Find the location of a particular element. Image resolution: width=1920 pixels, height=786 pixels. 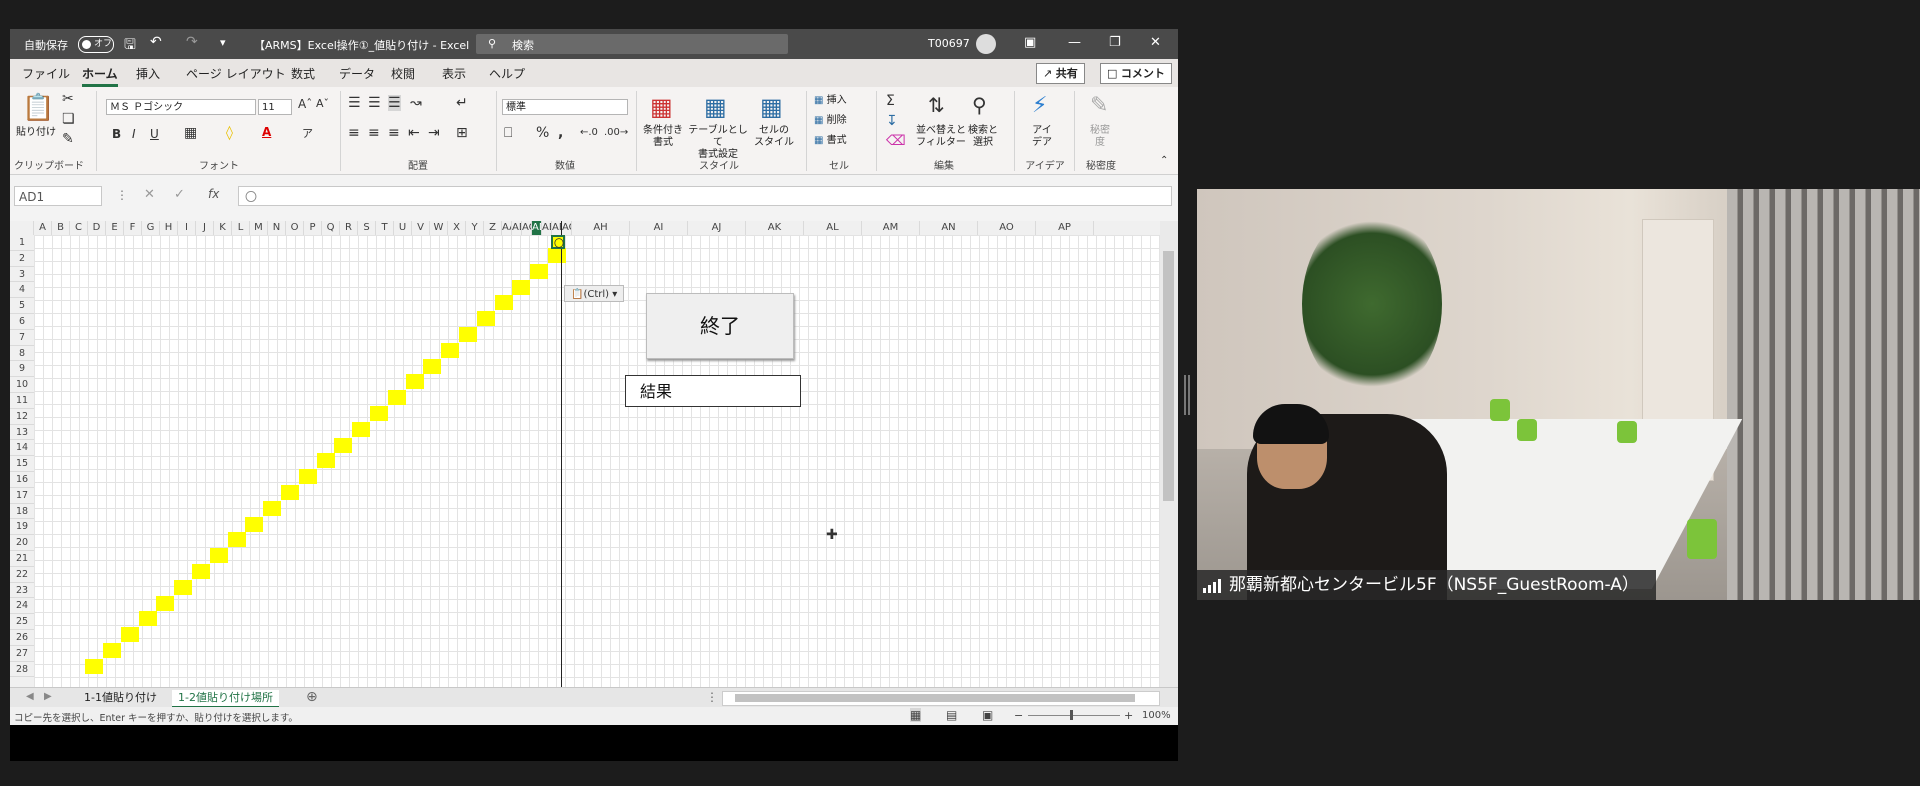

column-header: I is located at coordinates (187, 228).